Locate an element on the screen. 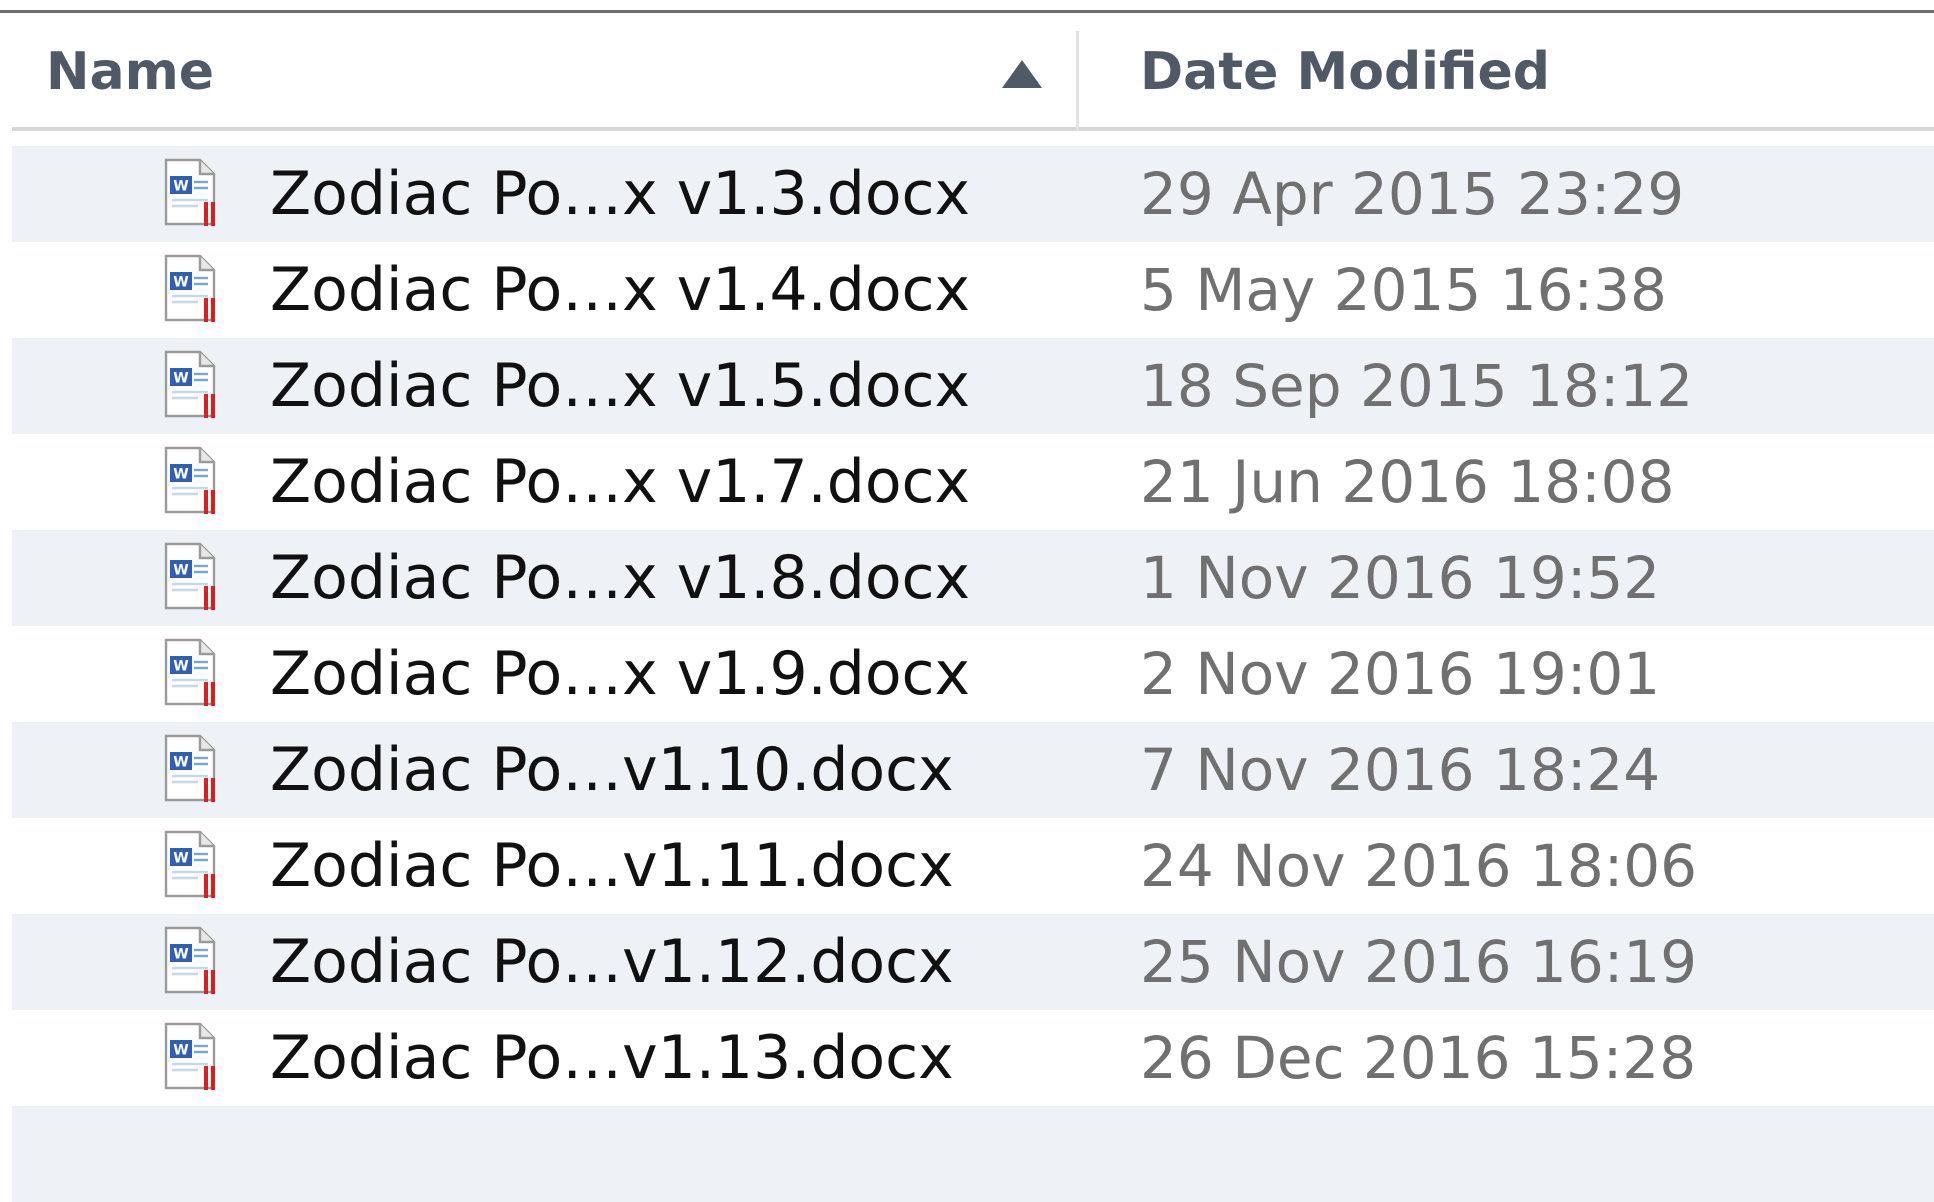 The image size is (1934, 1202). name-column-header: Name is located at coordinates (566, 72).